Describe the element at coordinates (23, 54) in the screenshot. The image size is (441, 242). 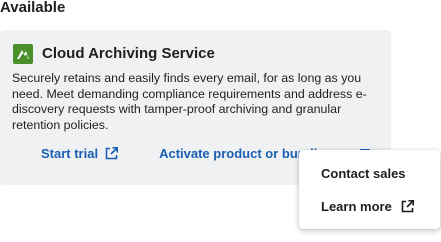
I see `cloud-archiving-logo-icon` at that location.